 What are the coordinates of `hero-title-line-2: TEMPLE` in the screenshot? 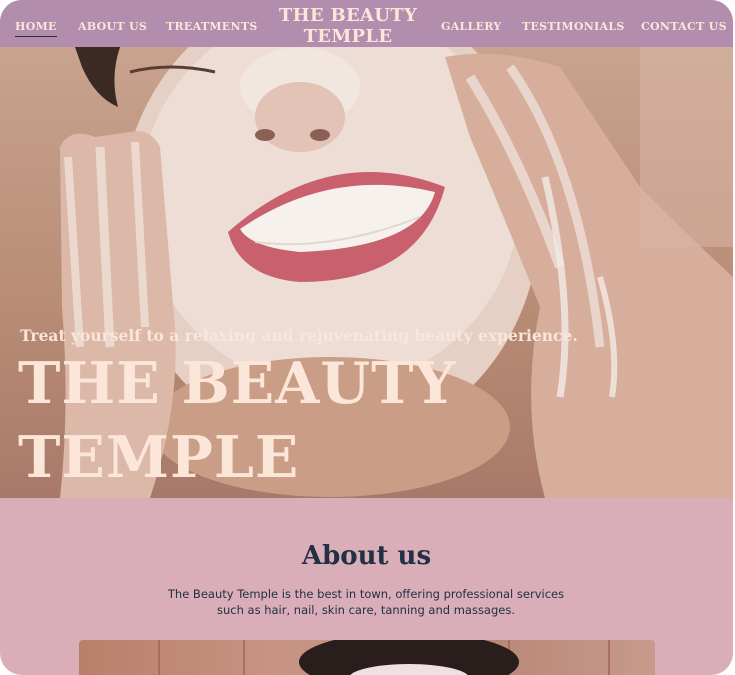 It's located at (159, 457).